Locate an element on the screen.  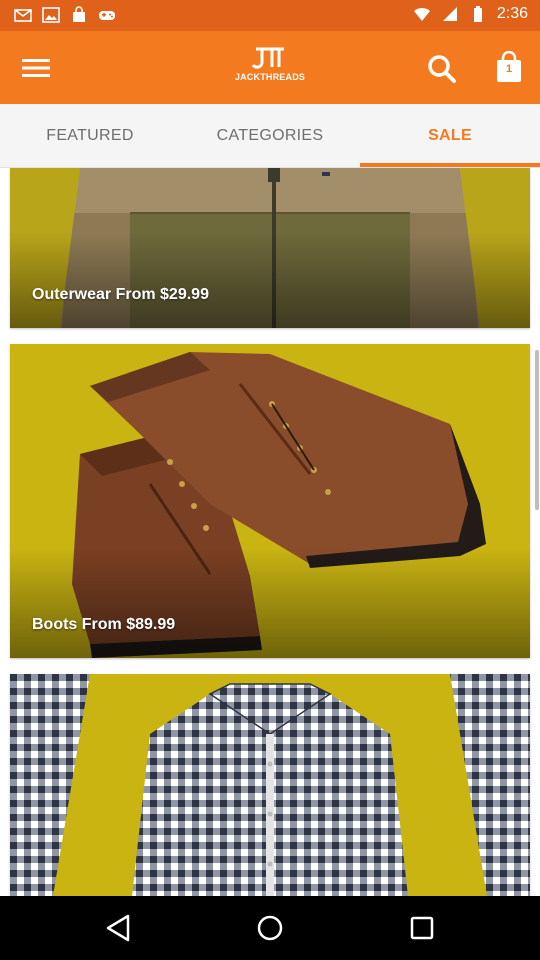
logo-mark is located at coordinates (267, 58).